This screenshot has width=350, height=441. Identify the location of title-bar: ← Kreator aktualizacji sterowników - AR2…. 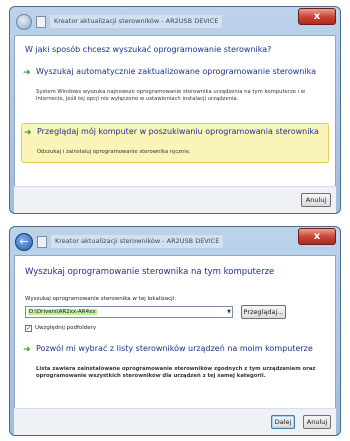
(175, 241).